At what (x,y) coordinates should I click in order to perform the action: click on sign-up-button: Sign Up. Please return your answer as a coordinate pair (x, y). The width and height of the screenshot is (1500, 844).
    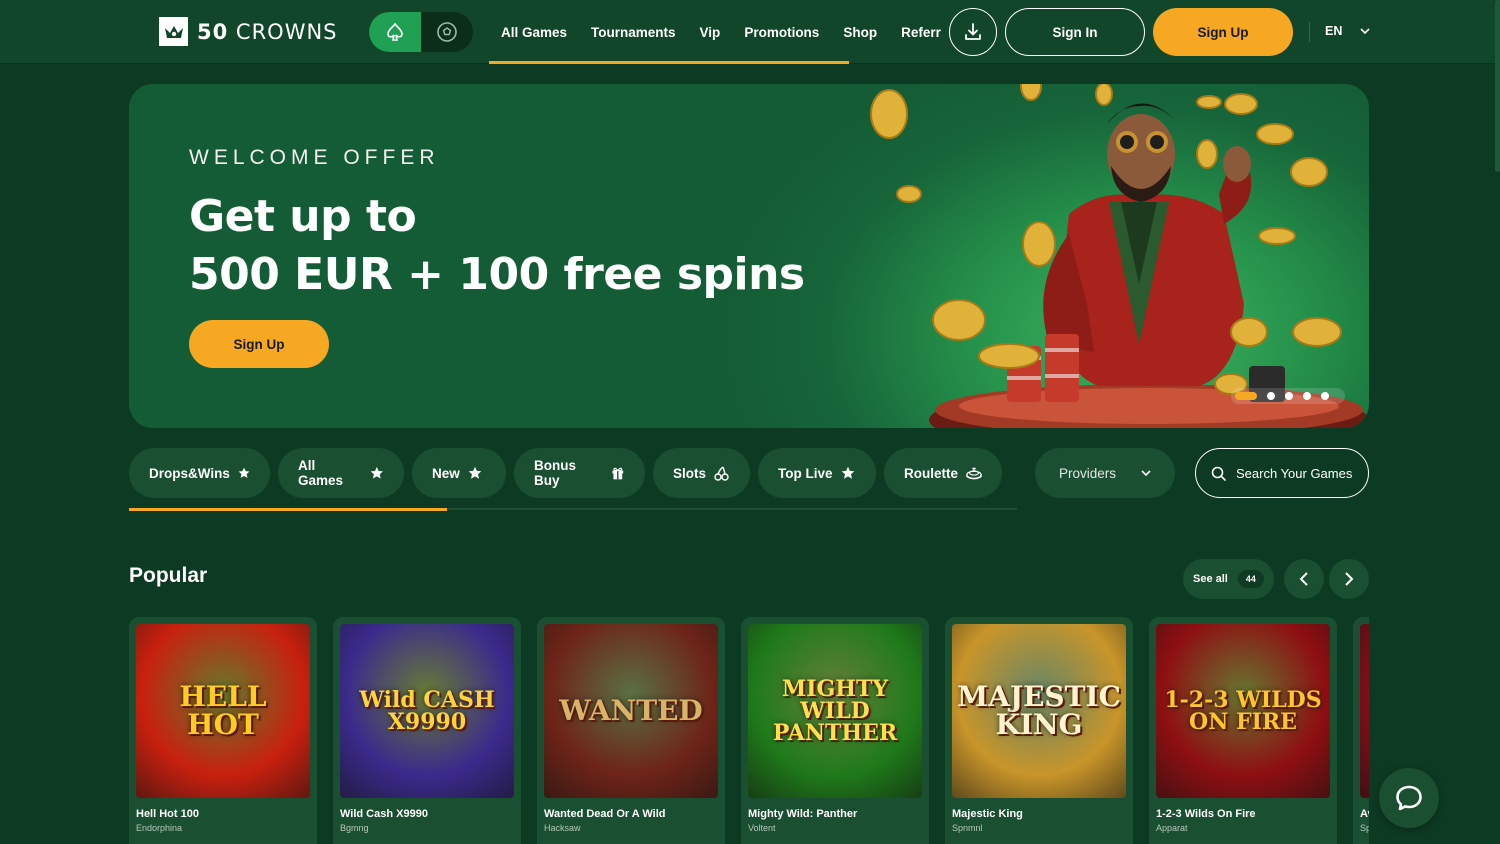
    Looking at the image, I should click on (1223, 32).